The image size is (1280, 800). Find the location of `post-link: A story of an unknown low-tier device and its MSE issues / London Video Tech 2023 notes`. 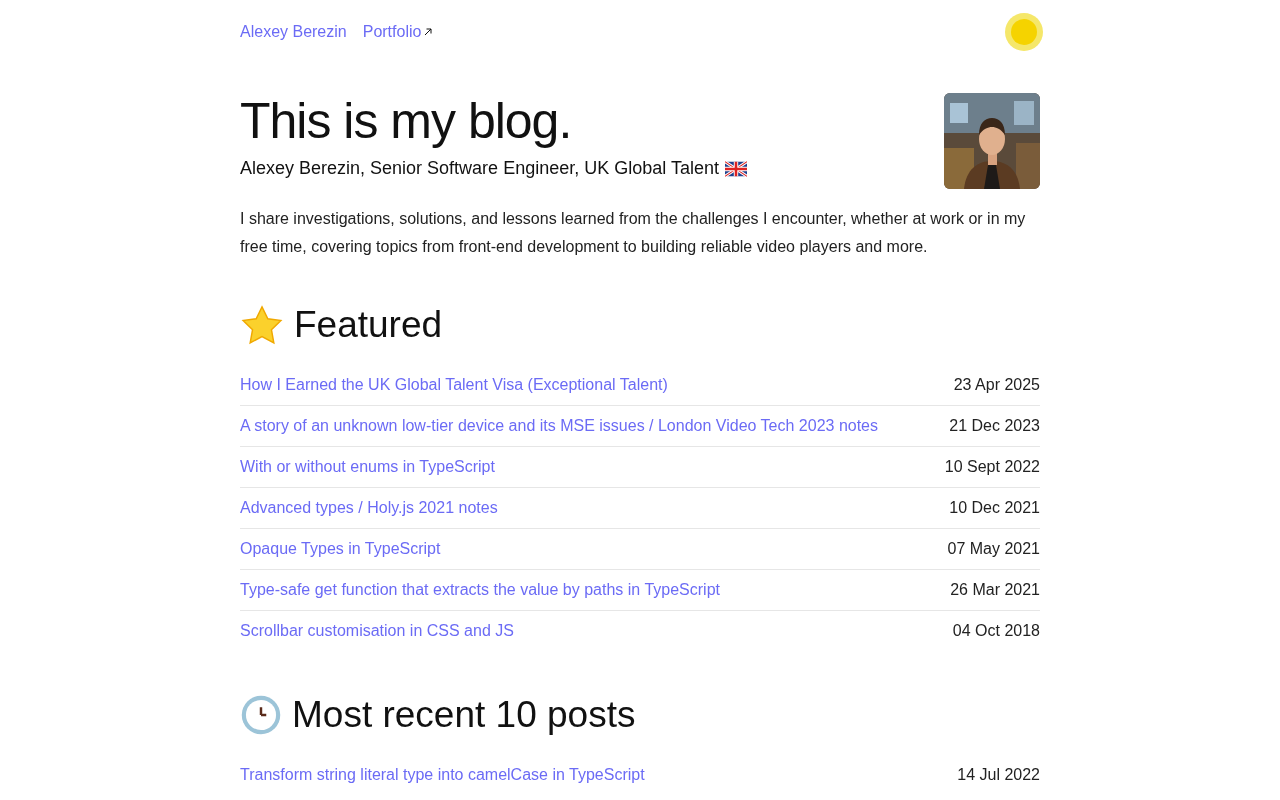

post-link: A story of an unknown low-tier device and its MSE issues / London Video Tech 2023 notes is located at coordinates (559, 426).